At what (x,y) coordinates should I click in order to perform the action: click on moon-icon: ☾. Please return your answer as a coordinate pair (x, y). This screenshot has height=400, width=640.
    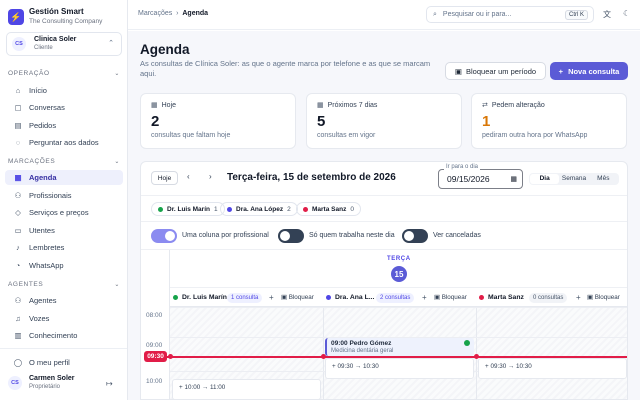
    Looking at the image, I should click on (626, 13).